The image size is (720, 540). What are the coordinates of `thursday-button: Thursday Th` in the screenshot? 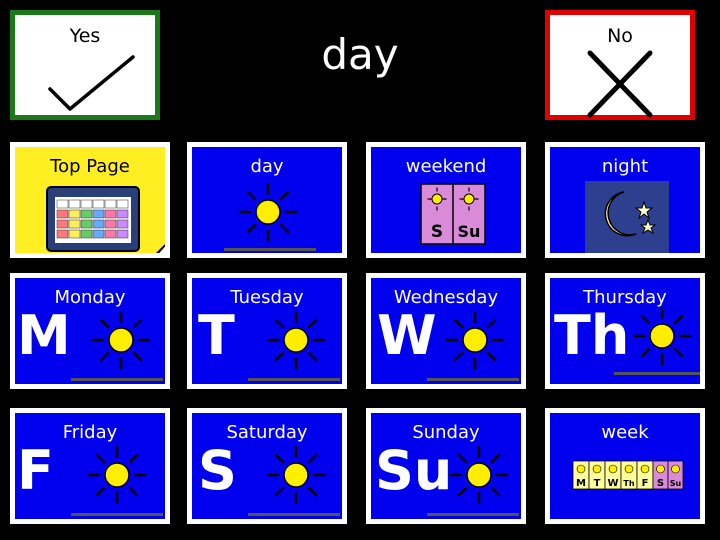 It's located at (625, 331).